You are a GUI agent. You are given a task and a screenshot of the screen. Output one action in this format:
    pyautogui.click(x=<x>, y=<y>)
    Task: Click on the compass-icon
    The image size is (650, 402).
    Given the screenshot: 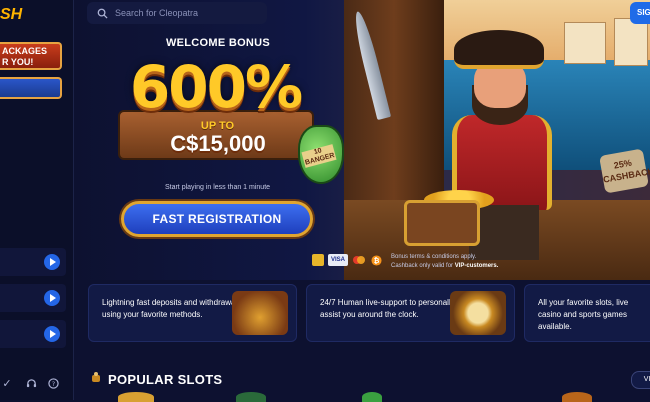 What is the action you would take?
    pyautogui.click(x=478, y=313)
    